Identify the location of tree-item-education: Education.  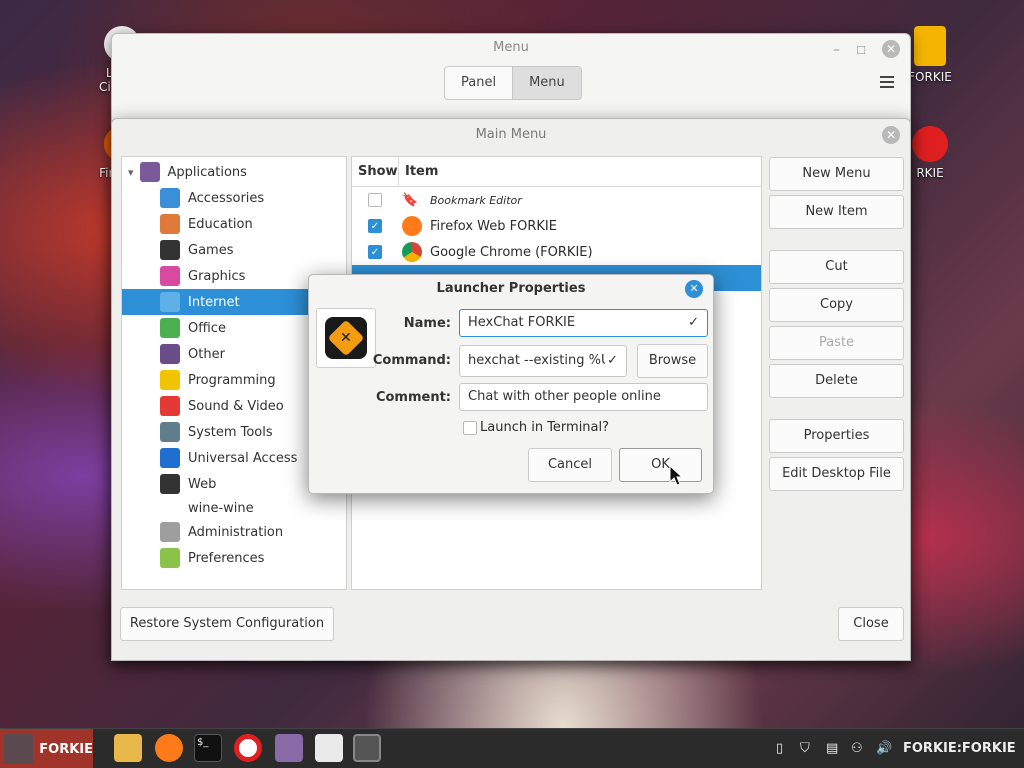
(234, 224).